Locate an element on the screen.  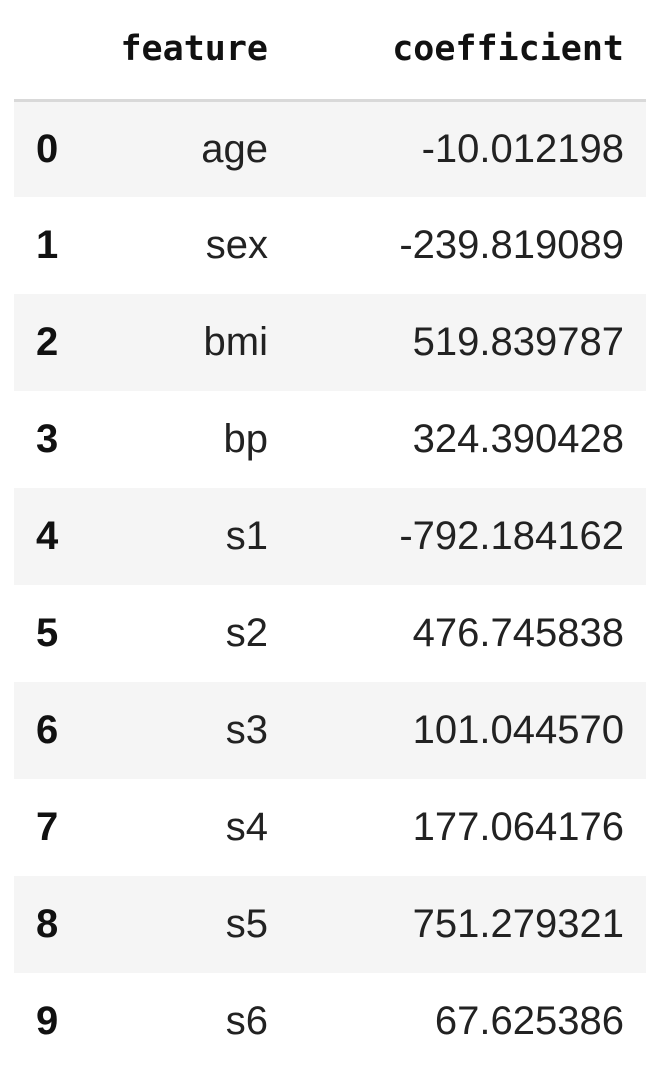
feature-cell: s5 is located at coordinates (246, 924).